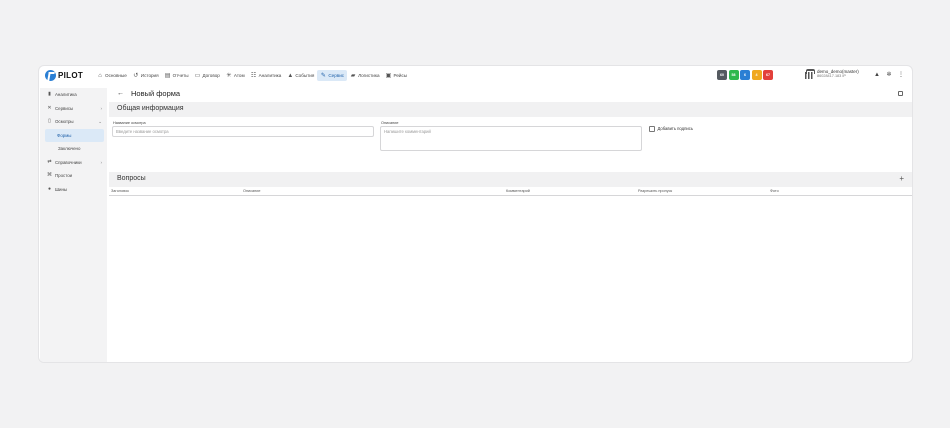 This screenshot has height=428, width=950. What do you see at coordinates (353, 75) in the screenshot?
I see `truck-icon: ▰` at bounding box center [353, 75].